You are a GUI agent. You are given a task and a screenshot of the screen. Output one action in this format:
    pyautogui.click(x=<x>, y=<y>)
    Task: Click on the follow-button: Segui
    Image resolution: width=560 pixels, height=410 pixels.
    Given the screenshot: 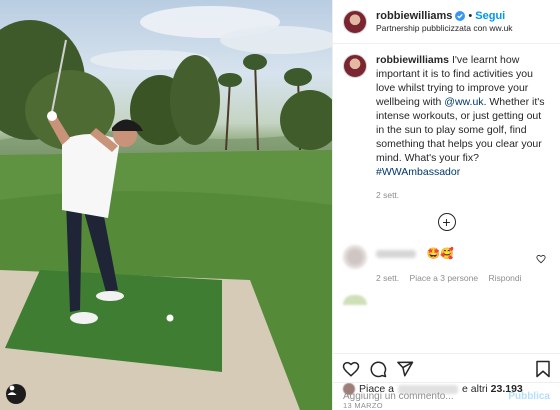 What is the action you would take?
    pyautogui.click(x=490, y=16)
    